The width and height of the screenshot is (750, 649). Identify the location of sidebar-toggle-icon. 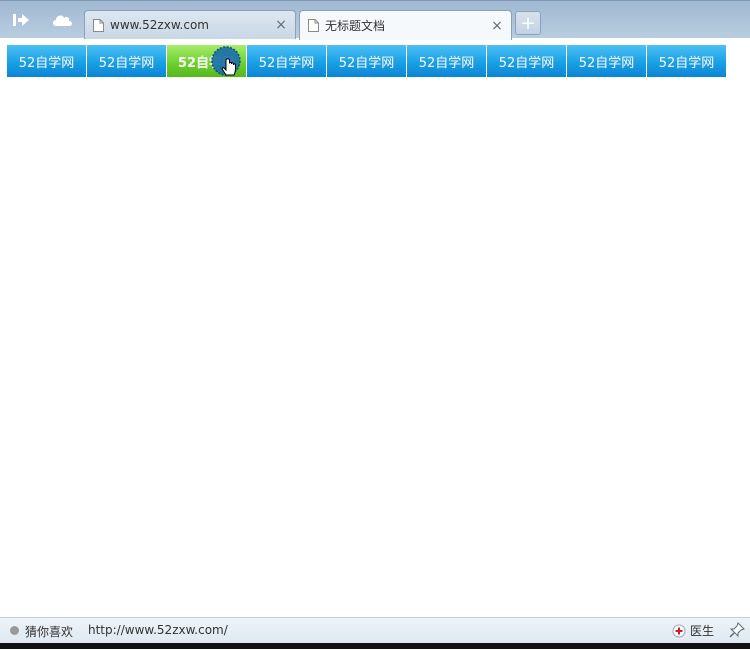
(21, 20).